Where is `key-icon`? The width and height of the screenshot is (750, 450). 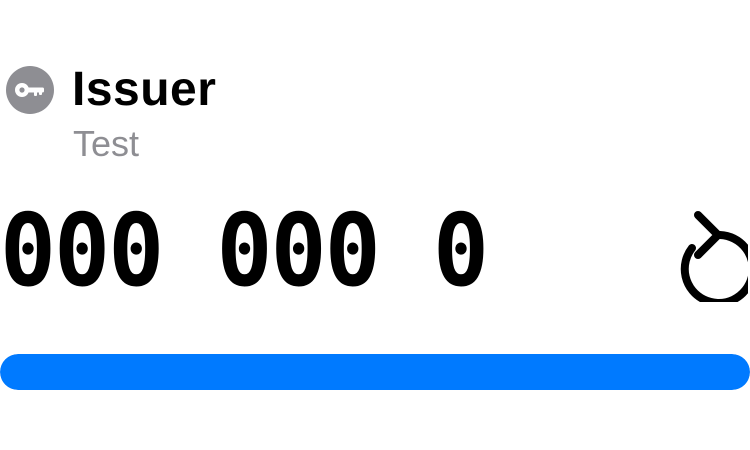
key-icon is located at coordinates (29, 90).